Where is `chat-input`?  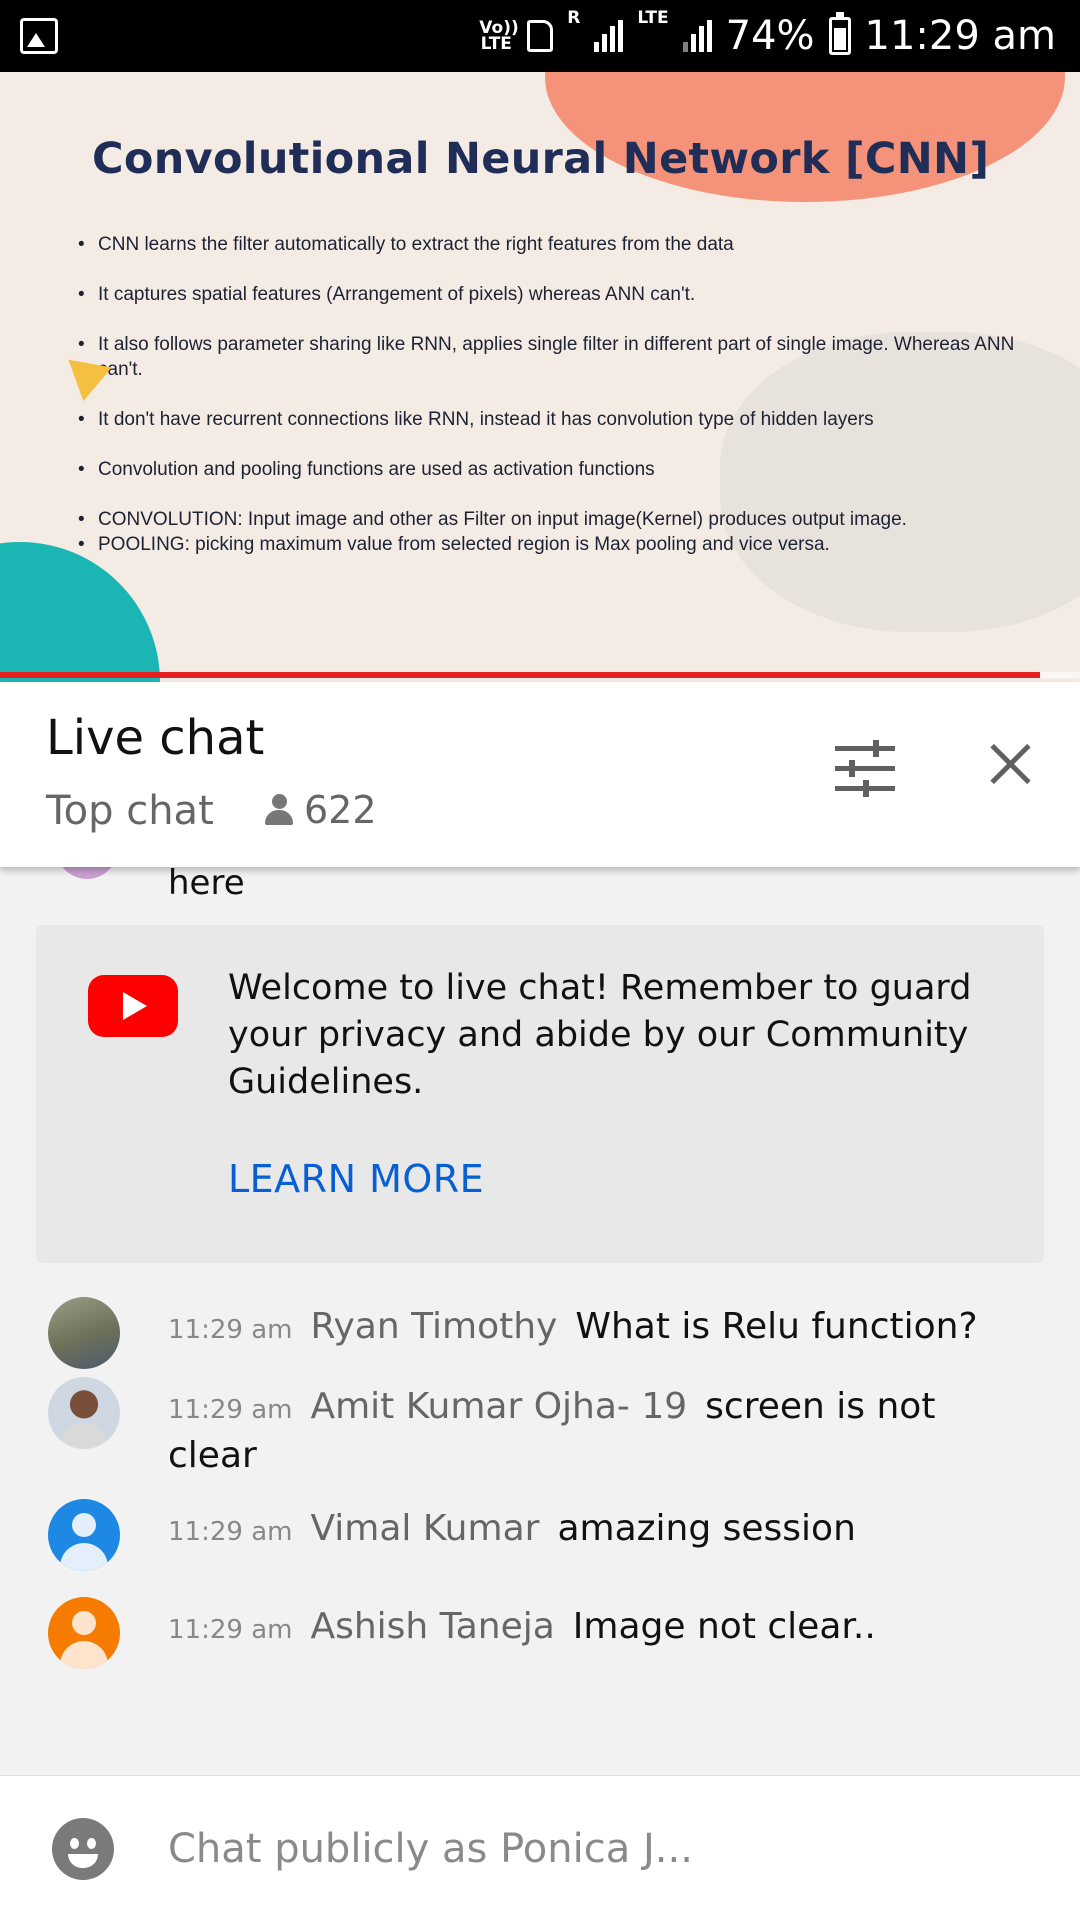 chat-input is located at coordinates (598, 1849).